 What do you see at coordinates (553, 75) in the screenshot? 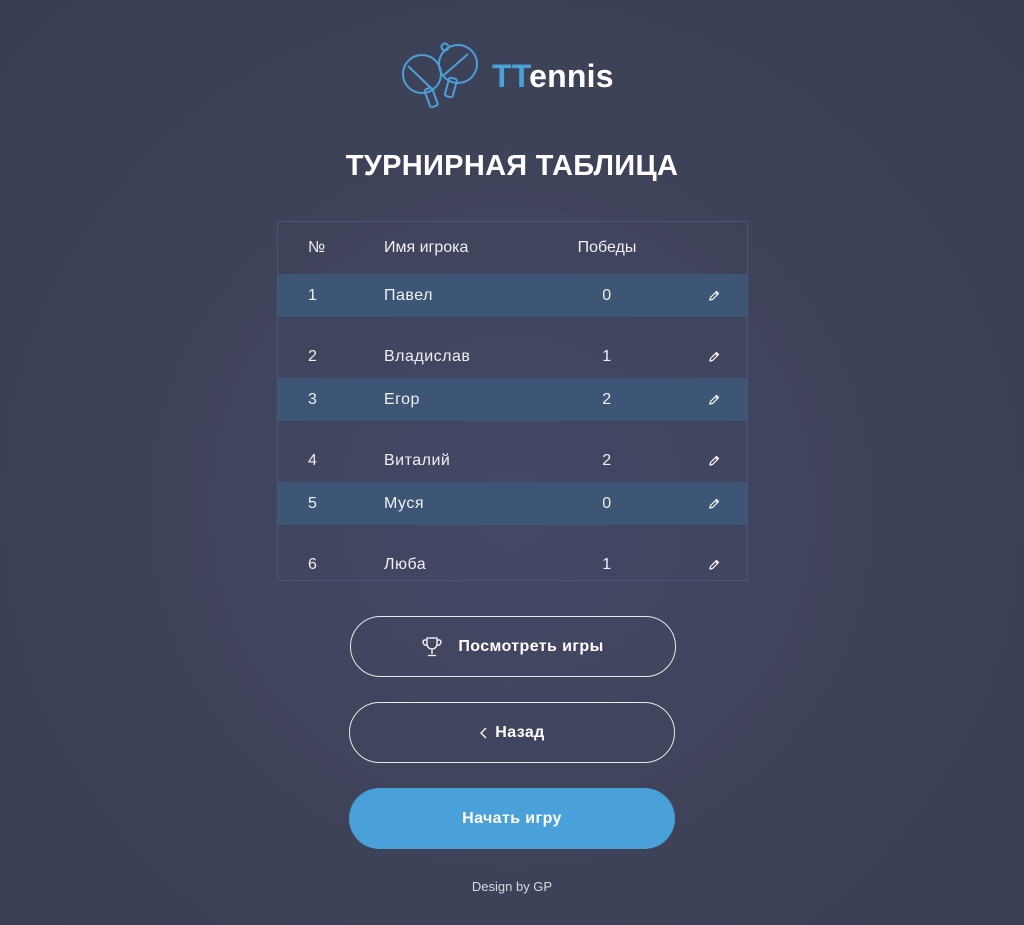
I see `app-logo-text: TTennis` at bounding box center [553, 75].